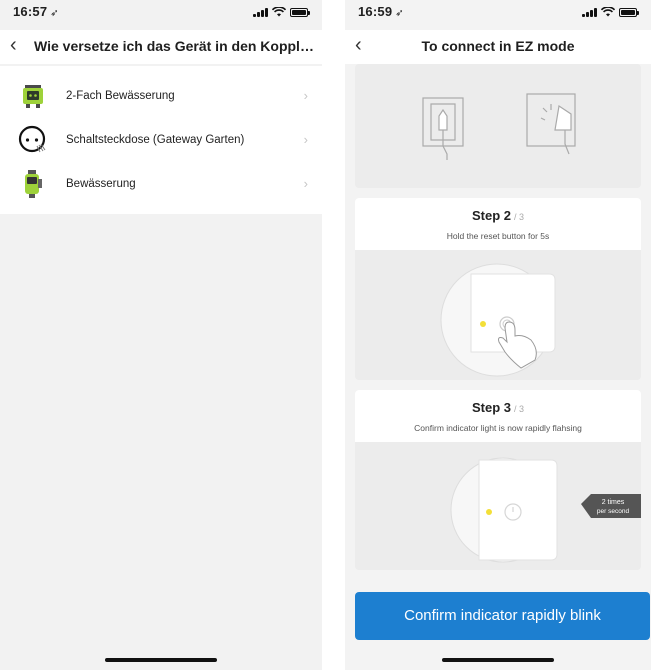 Image resolution: width=651 pixels, height=670 pixels. I want to click on blink-rate-line1: 2 times, so click(613, 502).